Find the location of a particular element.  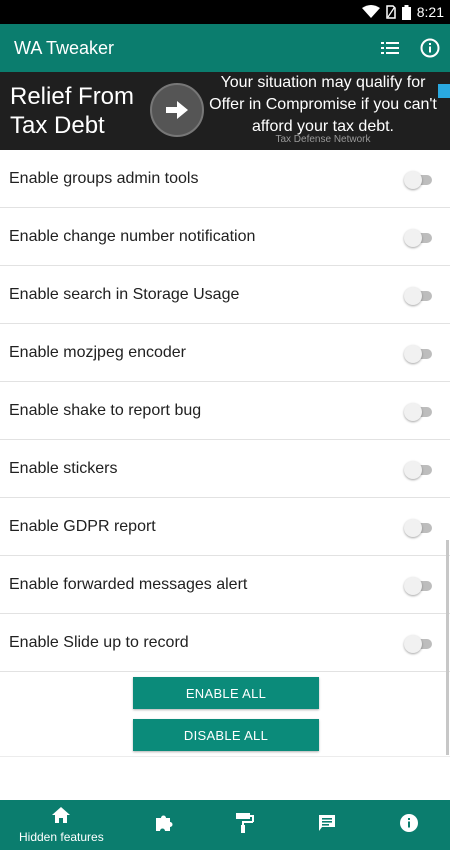

setting-row-mozjpeg-encoder: Enable mozjpeg encoder is located at coordinates (225, 353).